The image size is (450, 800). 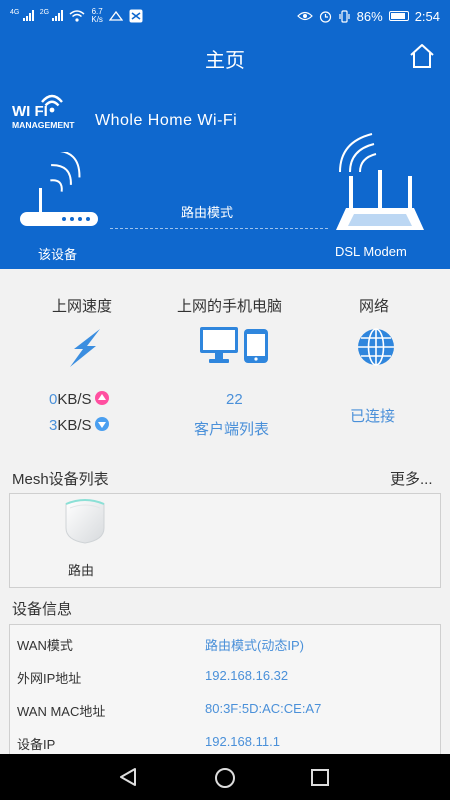 What do you see at coordinates (44, 12) in the screenshot?
I see `net-2g-label: 2G` at bounding box center [44, 12].